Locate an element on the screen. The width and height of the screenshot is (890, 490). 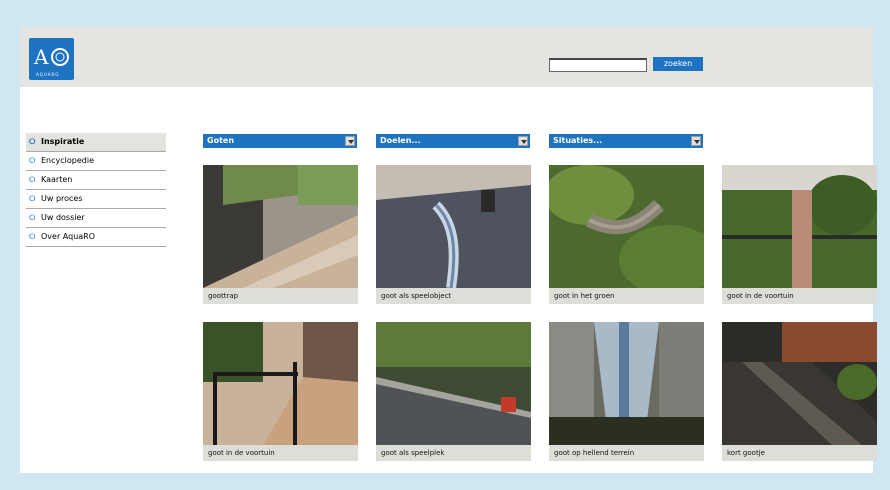
photo-caption: kort gootje is located at coordinates (799, 453).